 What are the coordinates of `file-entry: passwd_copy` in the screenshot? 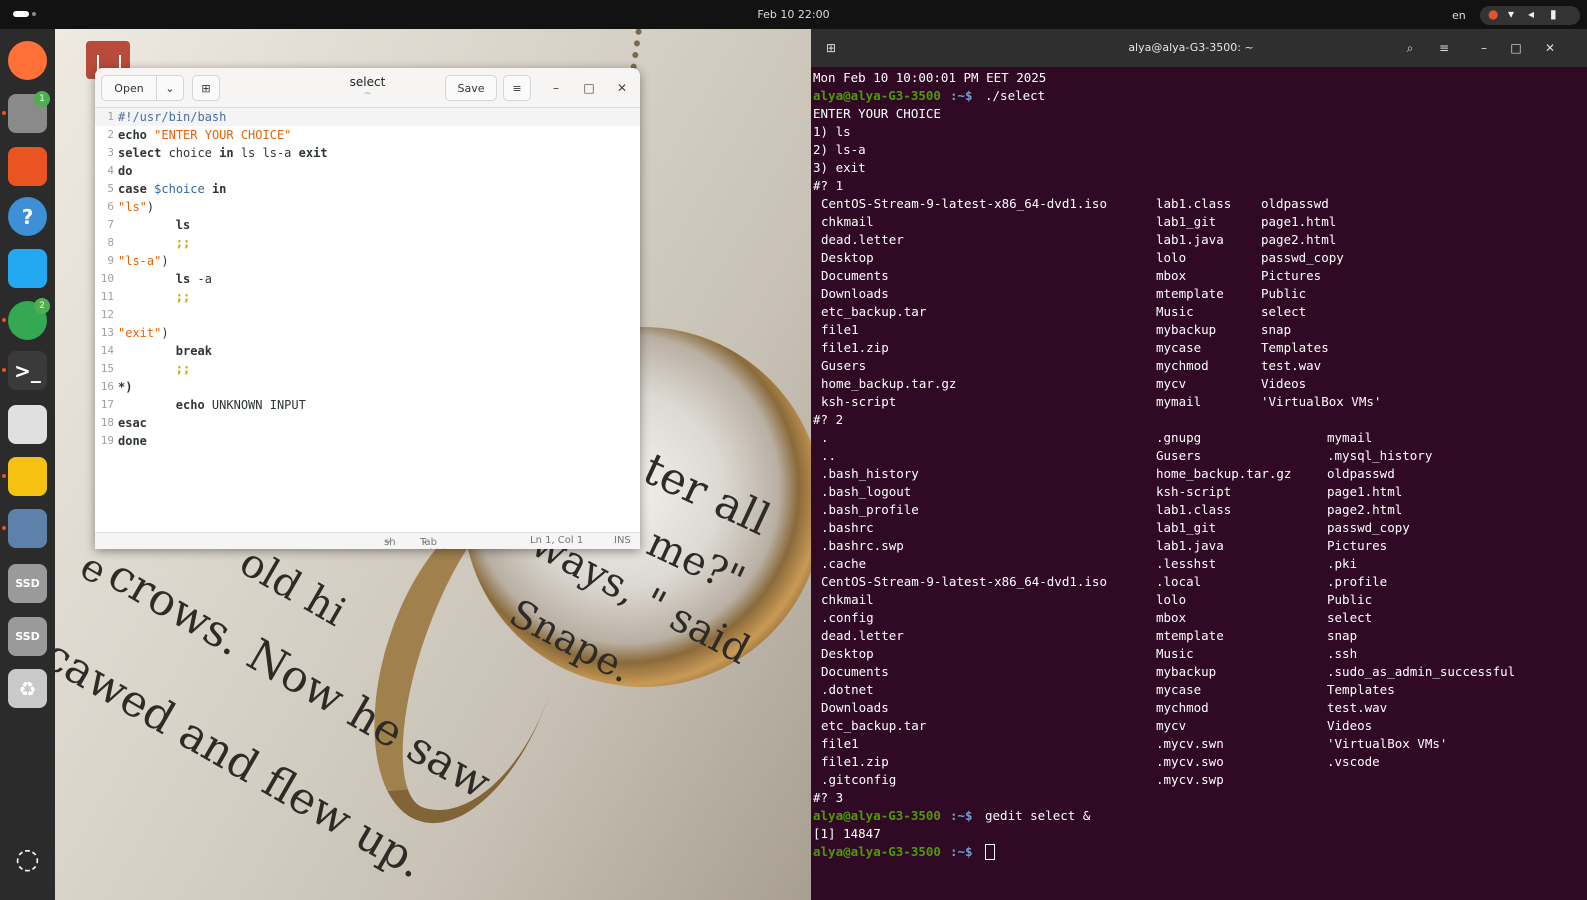 It's located at (1302, 257).